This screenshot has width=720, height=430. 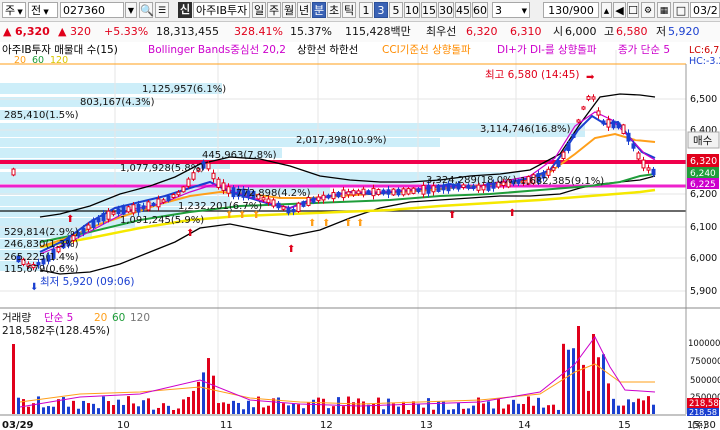 What do you see at coordinates (705, 381) in the screenshot?
I see `volume-axis-label: 500000` at bounding box center [705, 381].